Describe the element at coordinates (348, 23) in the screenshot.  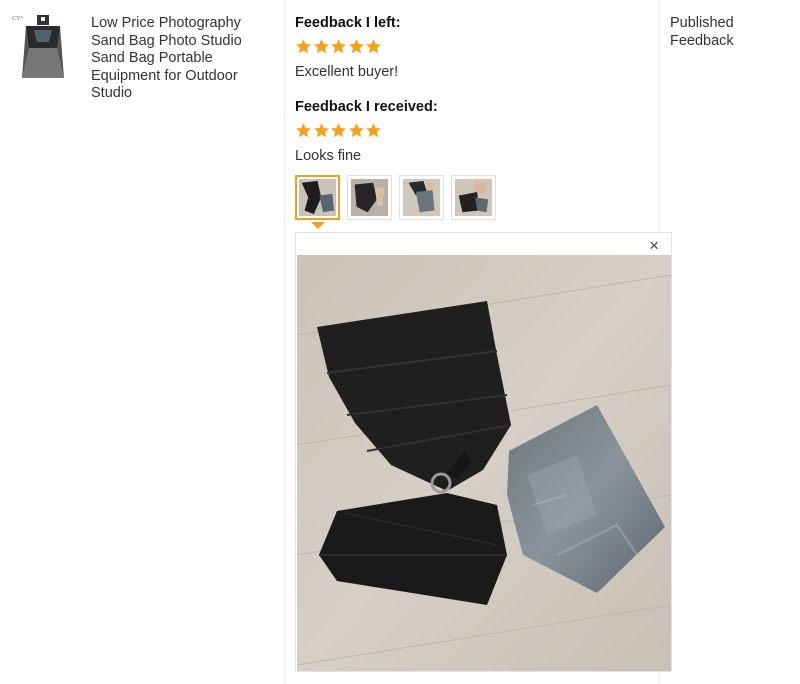
I see `feedback-left-label: Feedback I left:` at that location.